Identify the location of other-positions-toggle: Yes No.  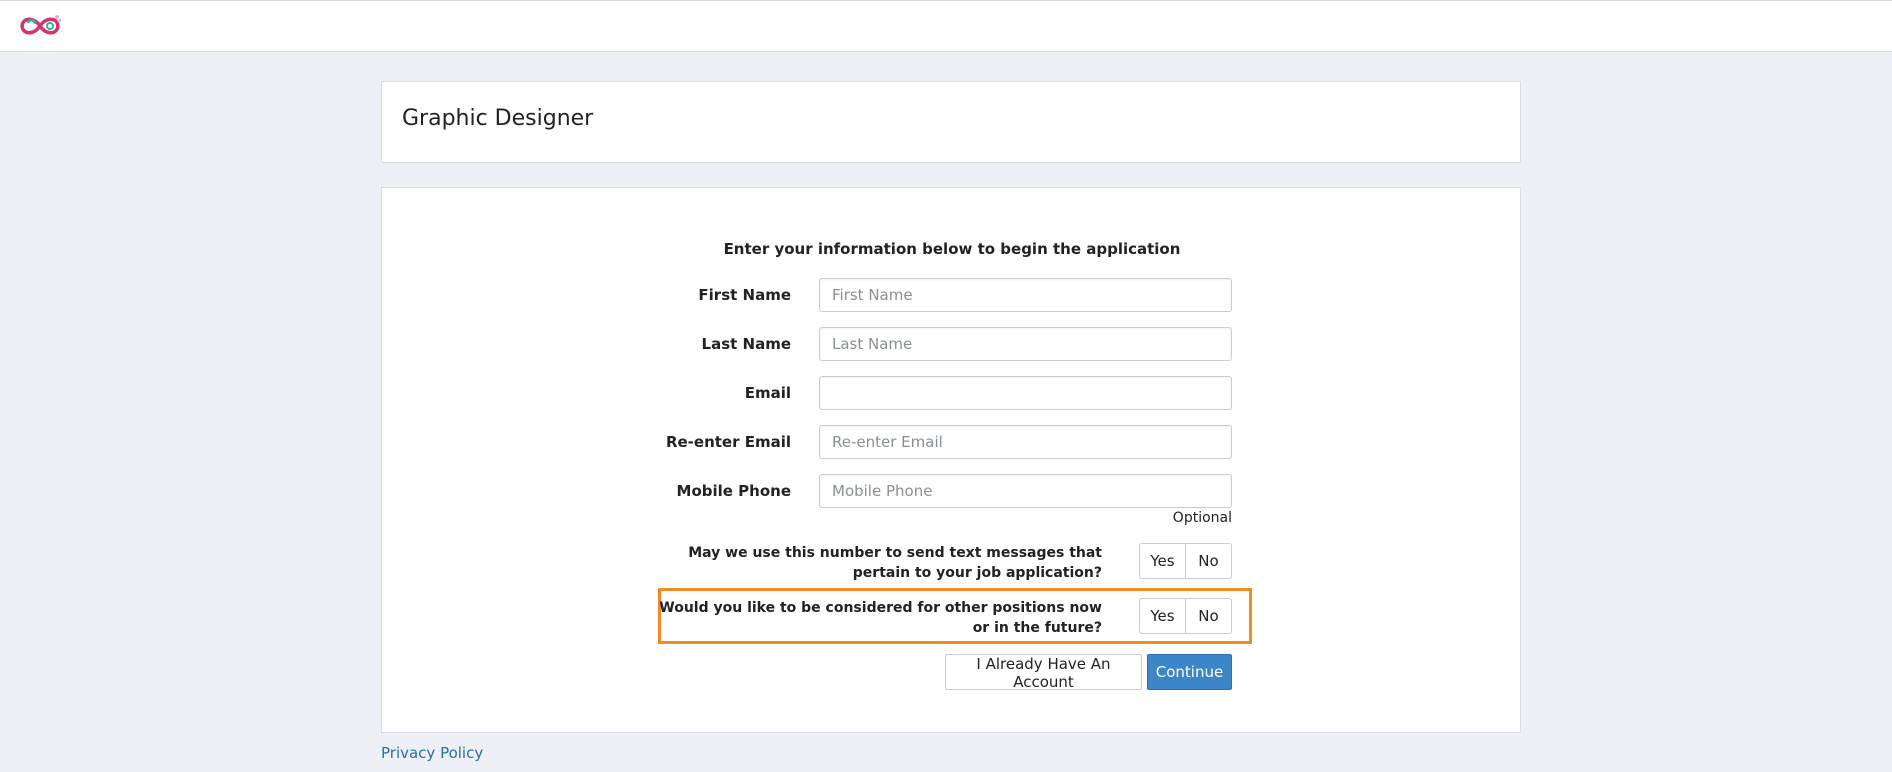
(1185, 616).